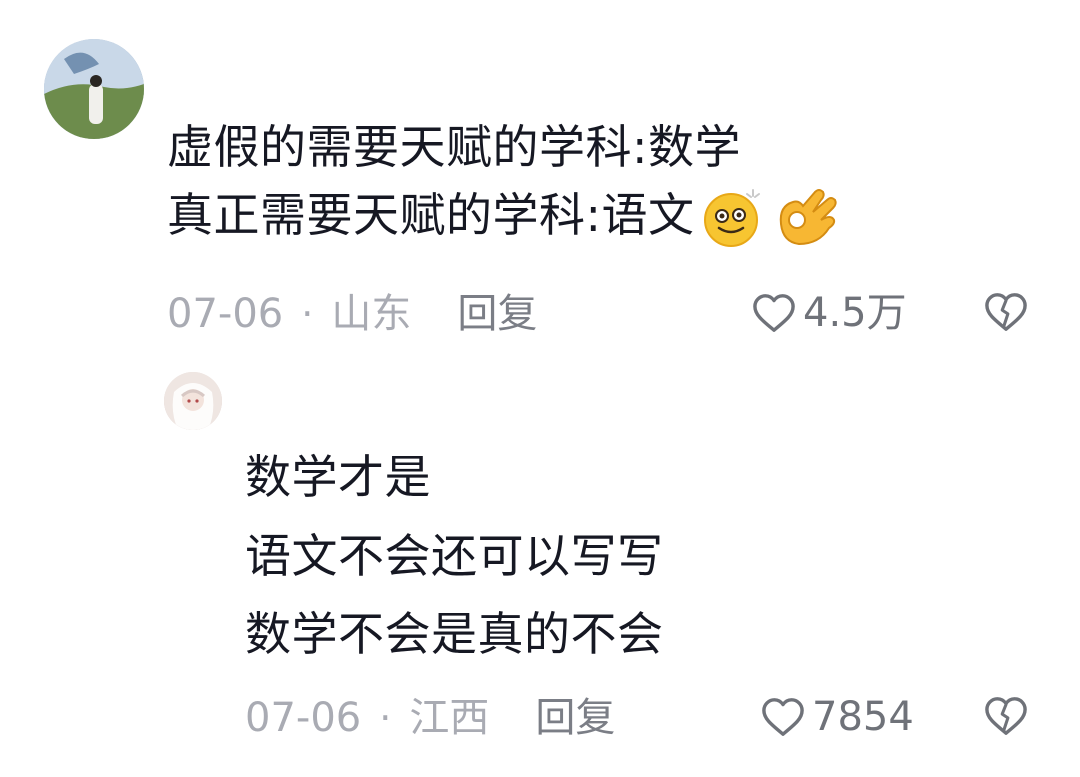  I want to click on comment-meta: 07-06 · 山东 回复, so click(352, 314).